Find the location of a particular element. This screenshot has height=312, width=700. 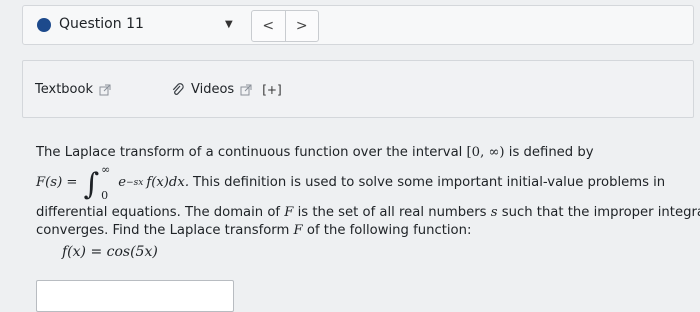

videos-expand-toggle: [+] is located at coordinates (271, 90).